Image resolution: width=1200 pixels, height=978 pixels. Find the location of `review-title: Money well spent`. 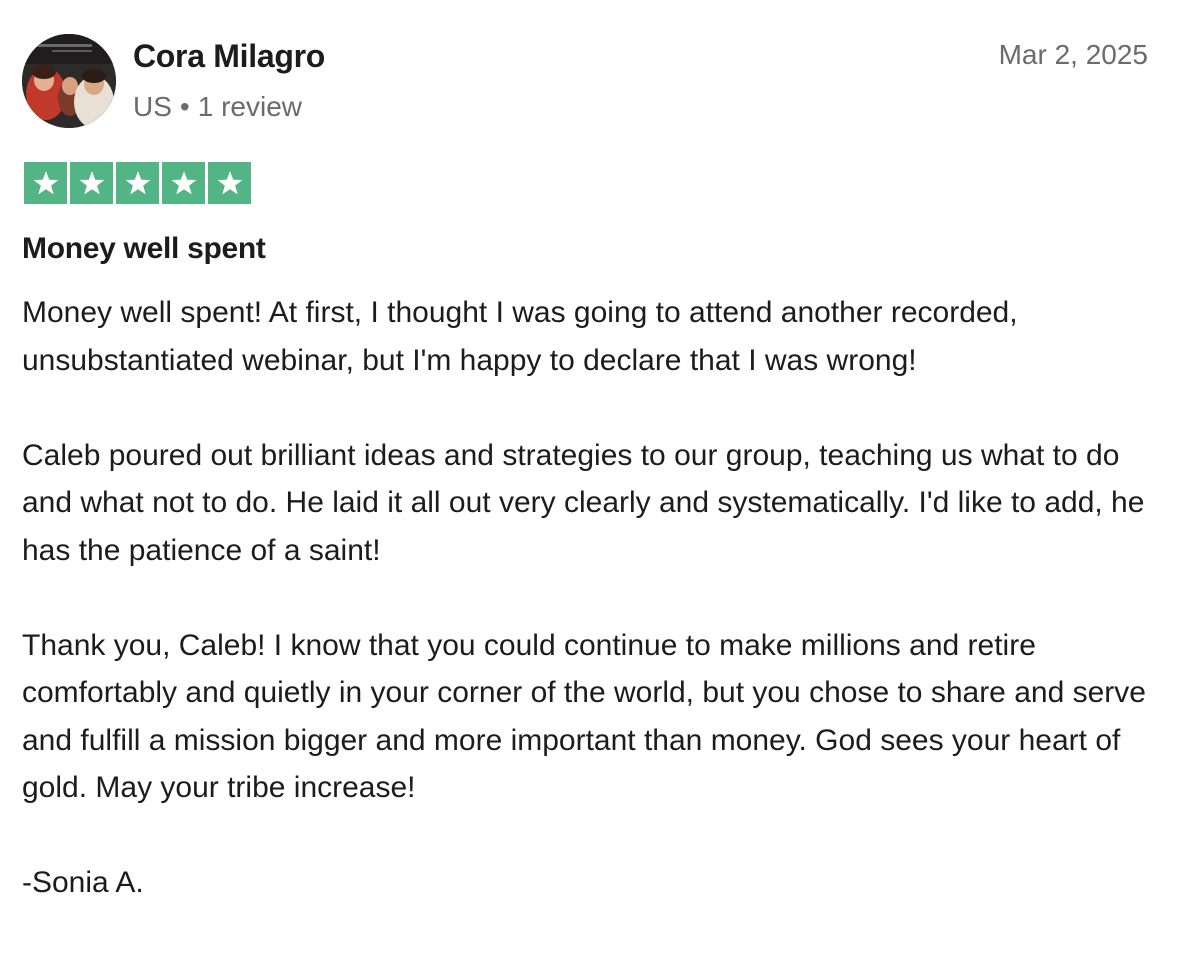

review-title: Money well spent is located at coordinates (144, 249).